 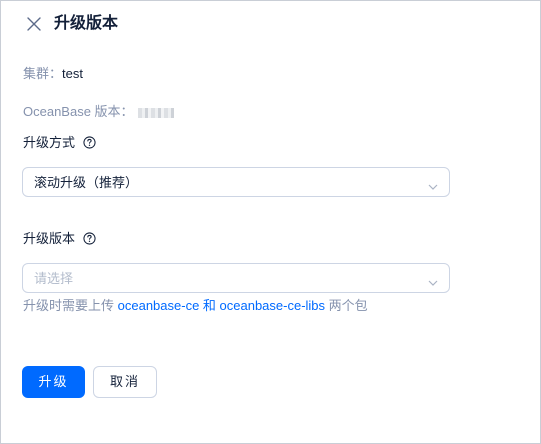 I want to click on close-icon, so click(x=34, y=24).